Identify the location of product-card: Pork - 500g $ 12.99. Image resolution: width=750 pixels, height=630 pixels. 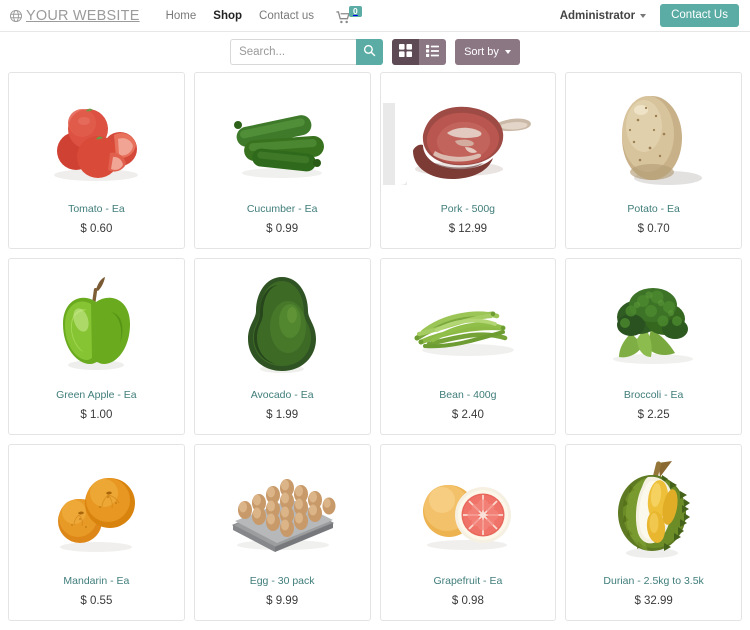
(468, 160).